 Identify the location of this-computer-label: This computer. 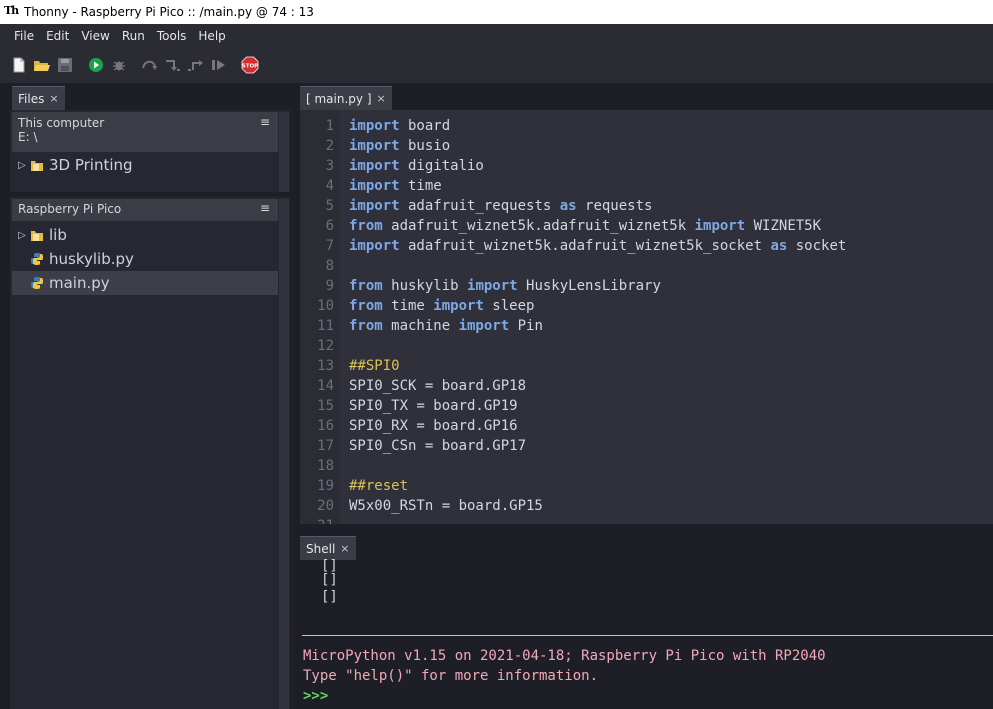
(61, 123).